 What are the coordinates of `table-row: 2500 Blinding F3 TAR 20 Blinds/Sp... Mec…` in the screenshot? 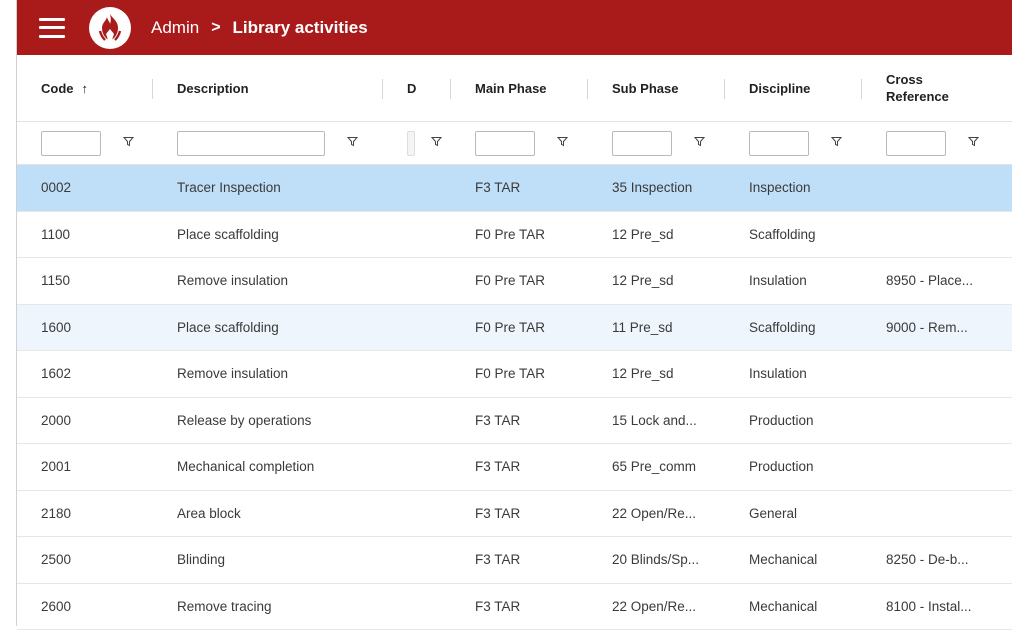 It's located at (514, 560).